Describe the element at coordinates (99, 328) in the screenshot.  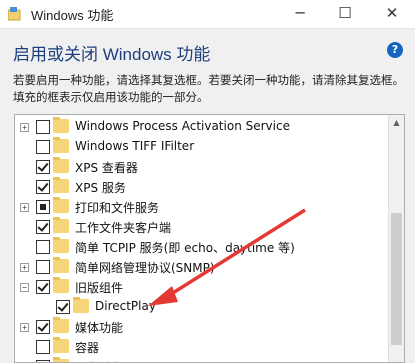
I see `feature-label: 媒体功能` at that location.